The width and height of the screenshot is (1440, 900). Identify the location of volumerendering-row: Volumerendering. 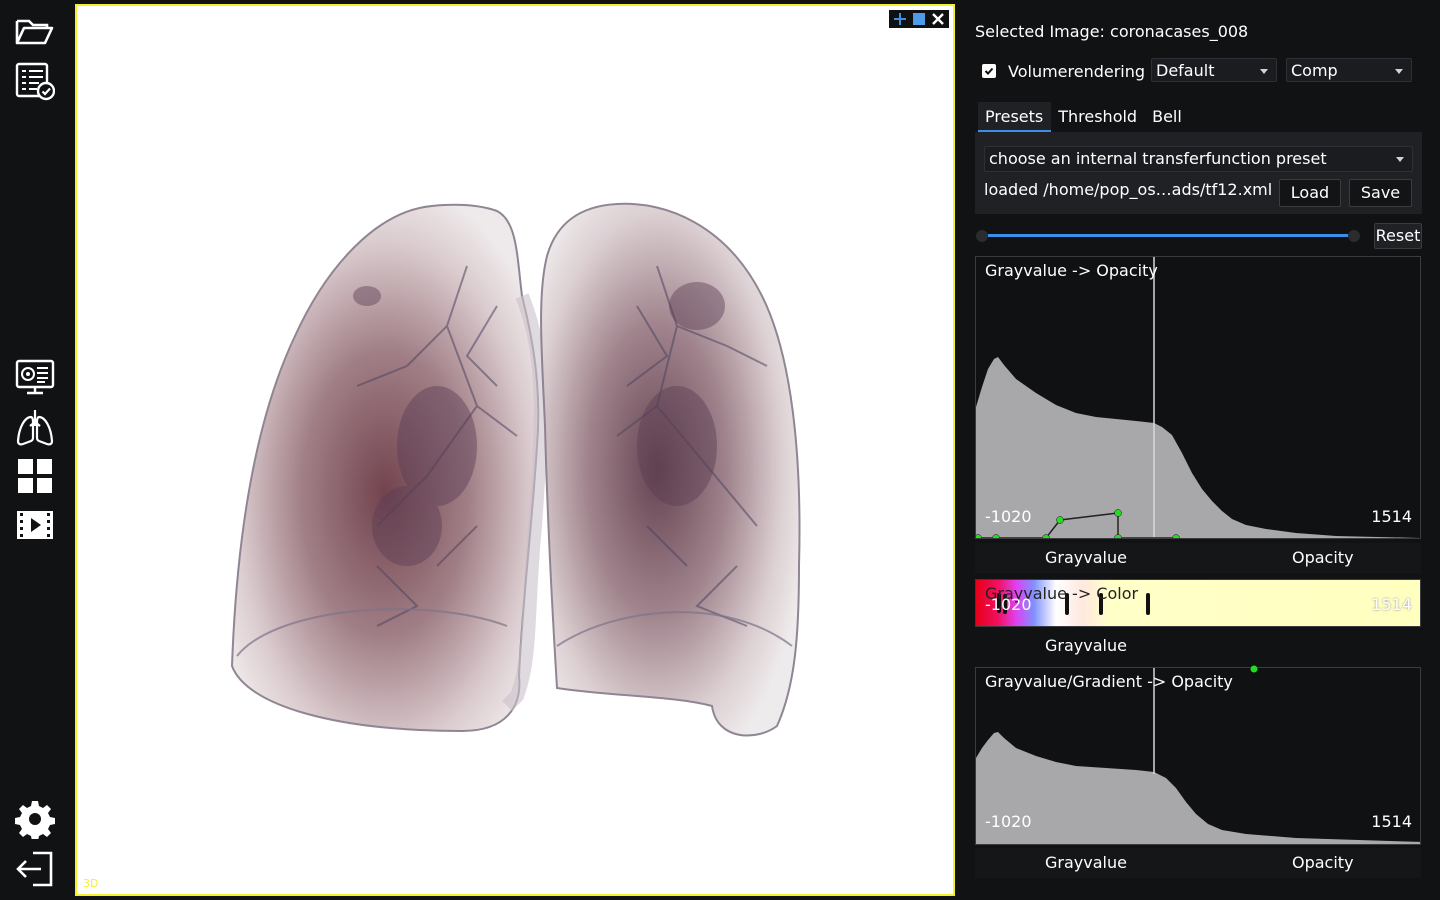
(1063, 71).